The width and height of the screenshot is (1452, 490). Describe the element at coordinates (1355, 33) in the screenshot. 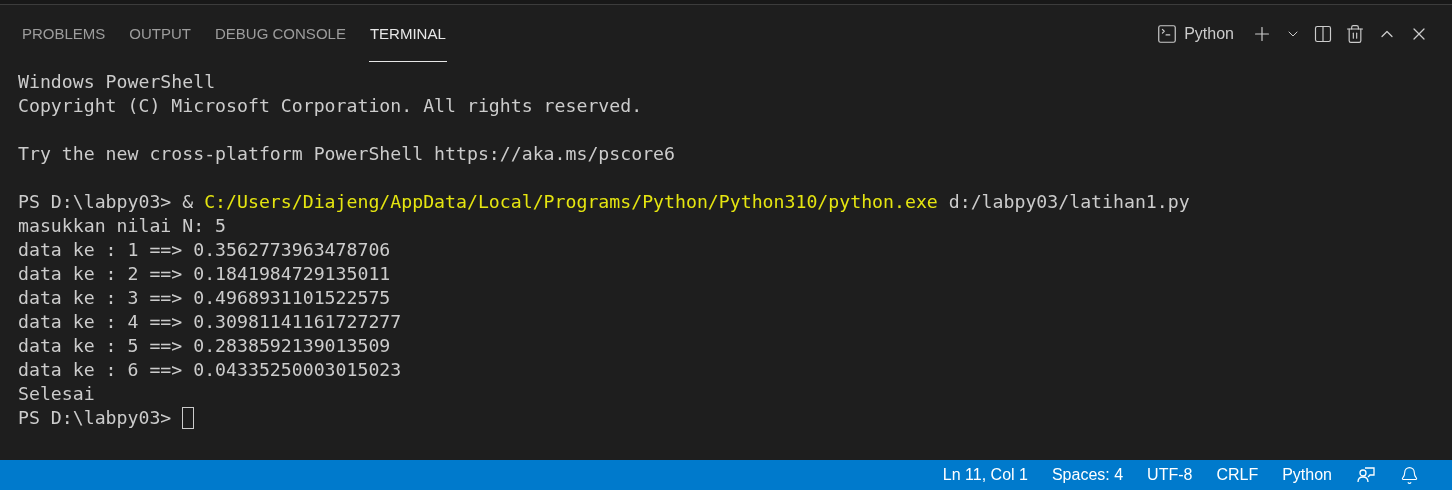

I see `trash-icon` at that location.